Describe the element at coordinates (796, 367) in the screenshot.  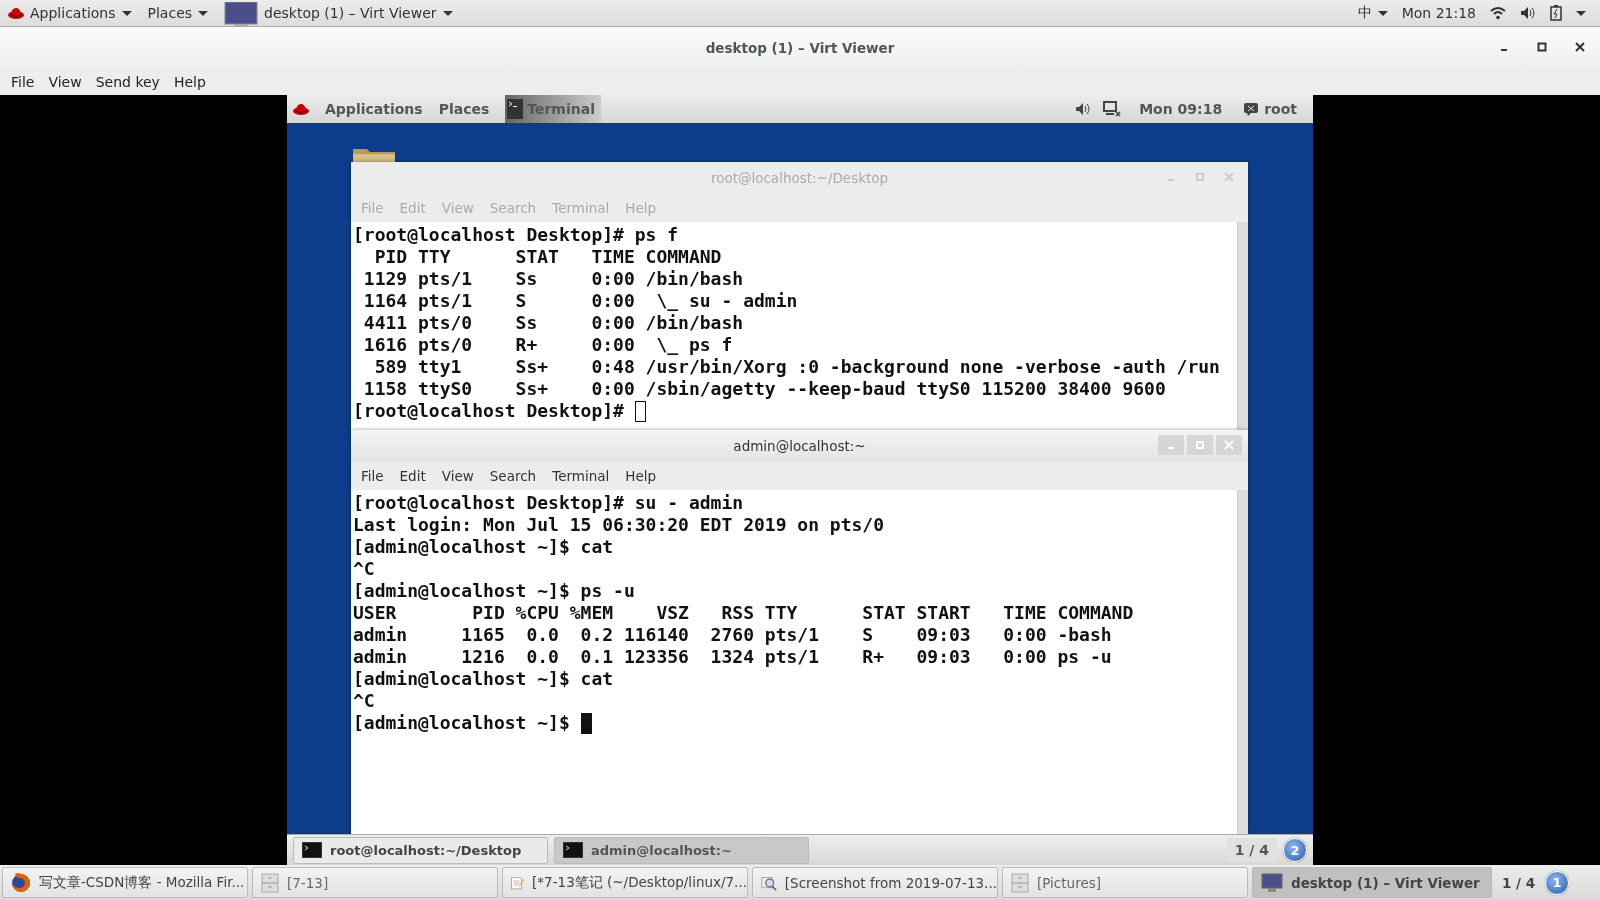
I see `terminal-line: 589 tty1 Ss+ 0:48 /usr/bin/Xorg :0 -background none -verbose -auth /run` at that location.